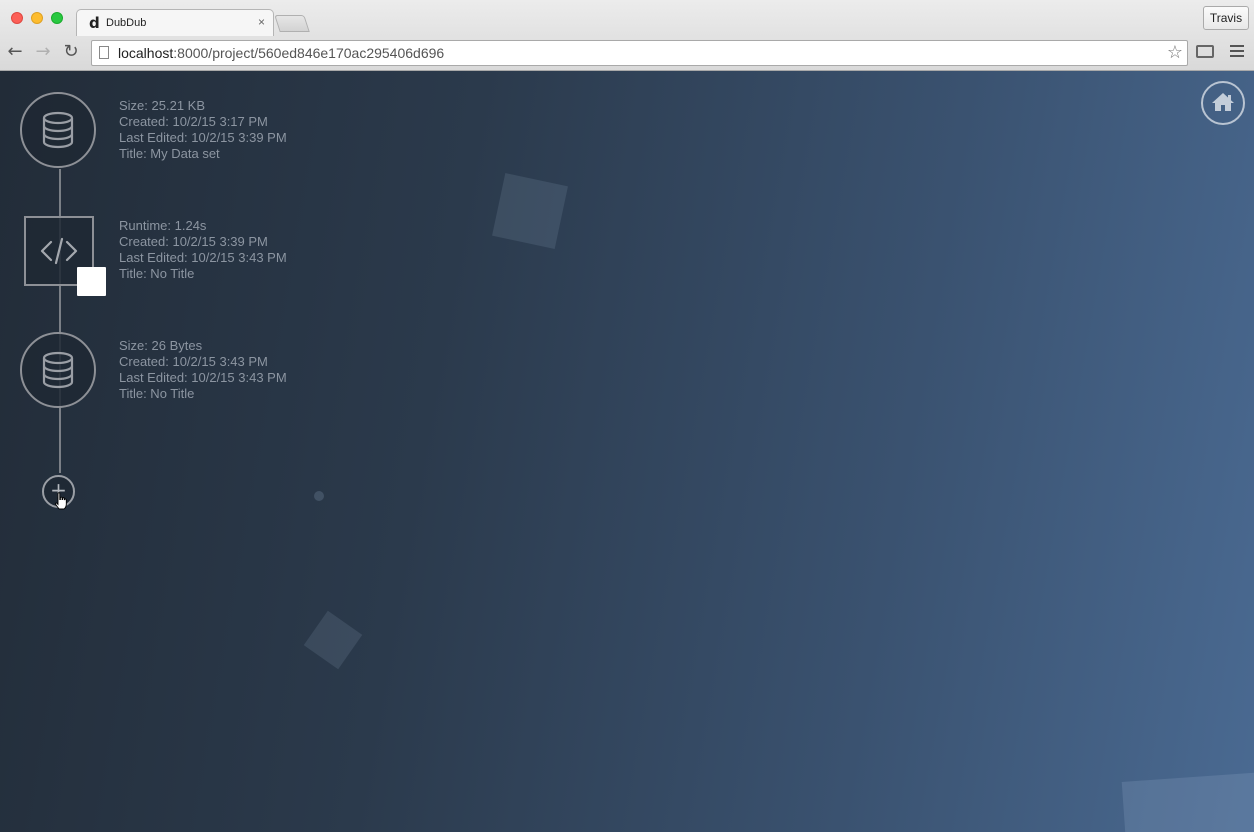 The height and width of the screenshot is (832, 1254). Describe the element at coordinates (126, 23) in the screenshot. I see `tab-title: DubDub` at that location.